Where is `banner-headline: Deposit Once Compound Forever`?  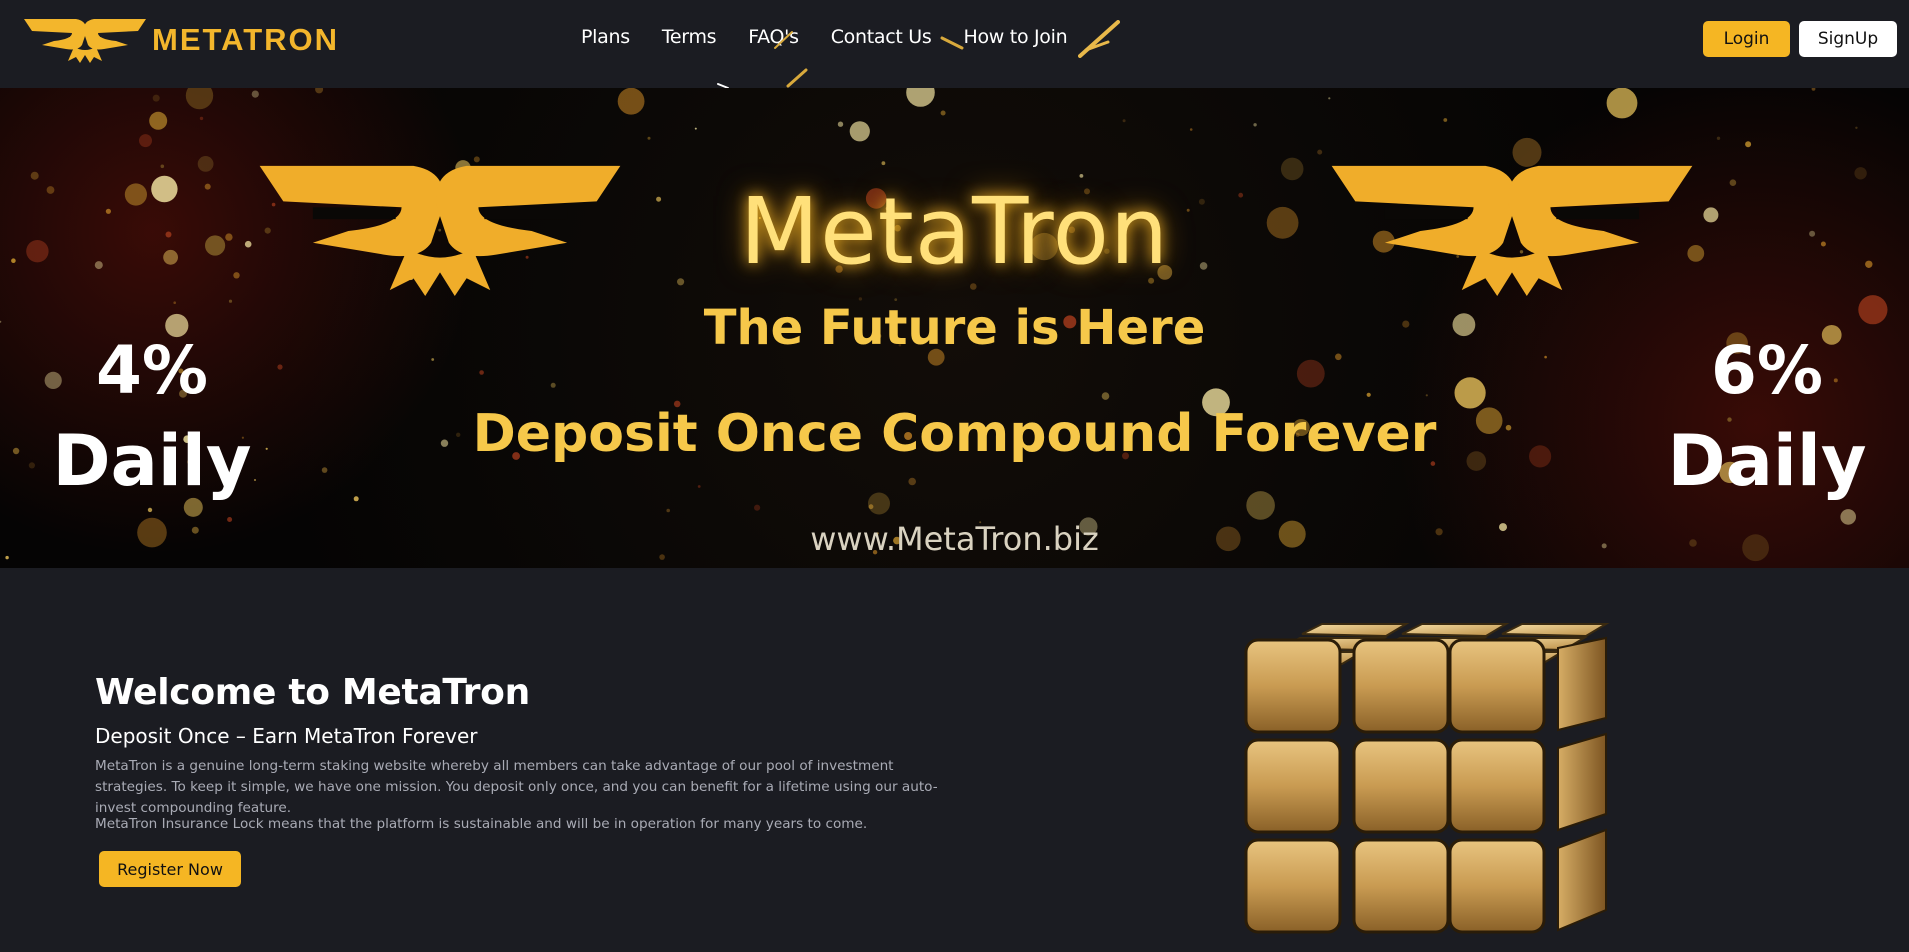
banner-headline: Deposit Once Compound Forever is located at coordinates (954, 434).